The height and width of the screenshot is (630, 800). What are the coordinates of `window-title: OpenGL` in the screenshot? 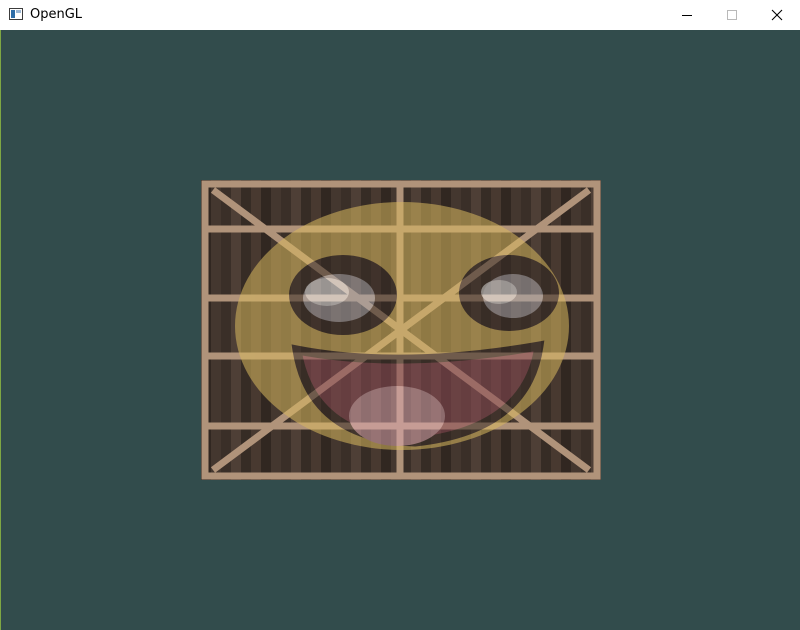 It's located at (56, 14).